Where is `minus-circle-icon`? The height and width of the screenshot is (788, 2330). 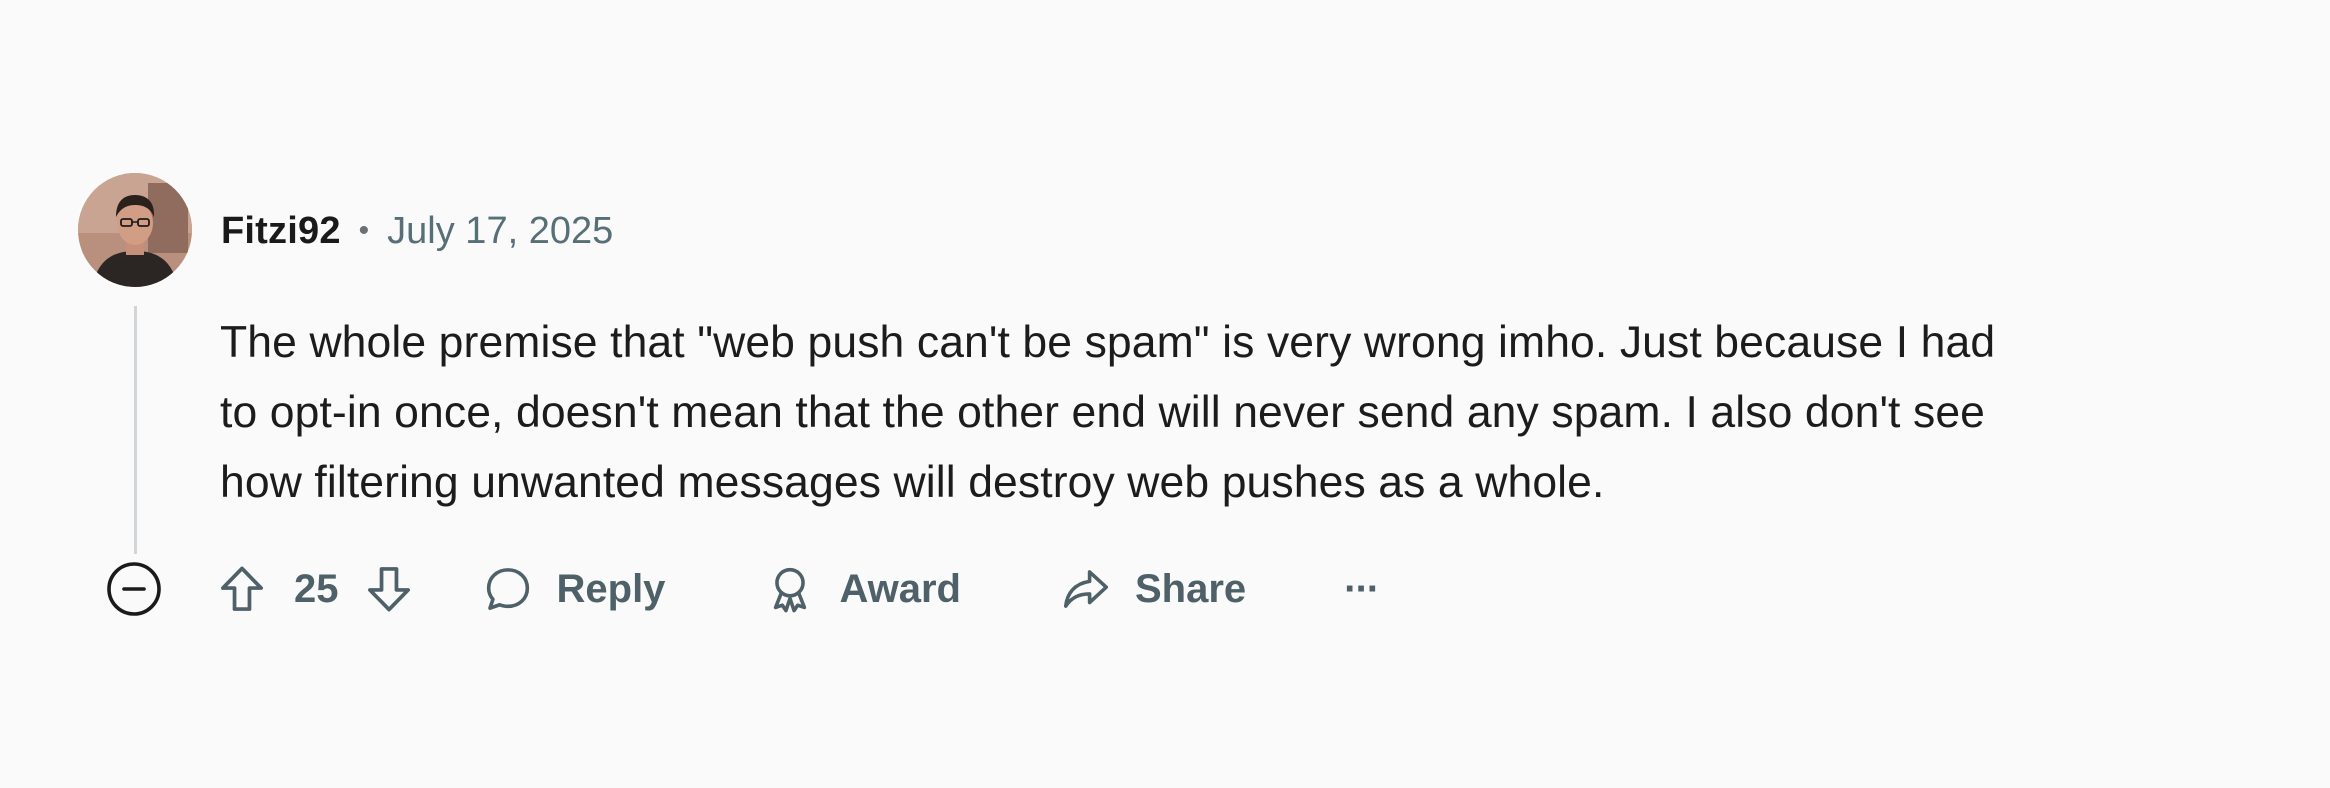 minus-circle-icon is located at coordinates (134, 589).